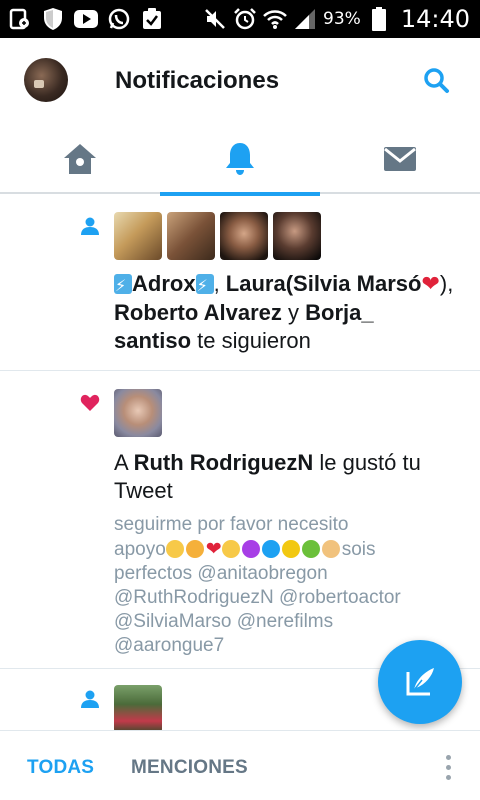 The image size is (480, 800). Describe the element at coordinates (90, 402) in the screenshot. I see `heart-icon` at that location.